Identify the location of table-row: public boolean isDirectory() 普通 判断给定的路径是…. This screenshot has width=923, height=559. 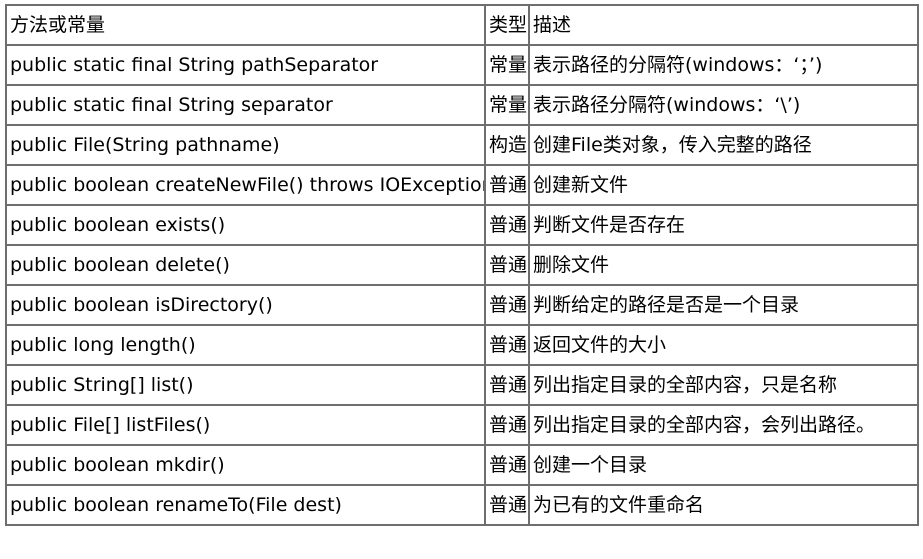
(462, 305).